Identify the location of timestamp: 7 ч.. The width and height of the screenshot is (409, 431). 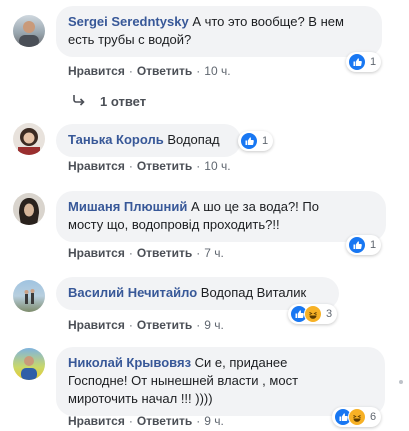
(214, 253).